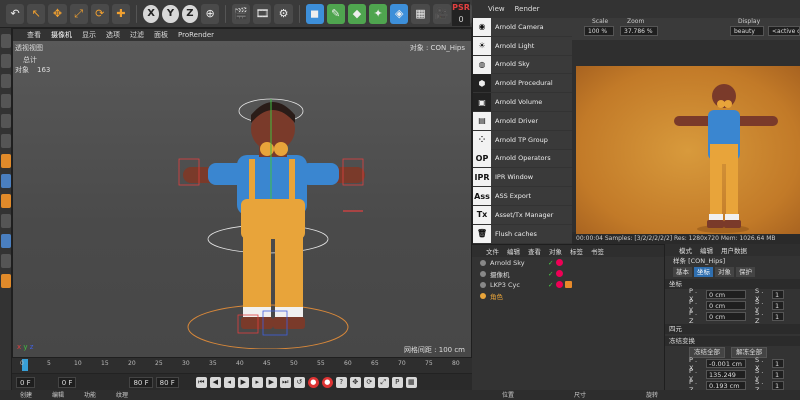  I want to click on live-select-icon: ↖, so click(36, 13).